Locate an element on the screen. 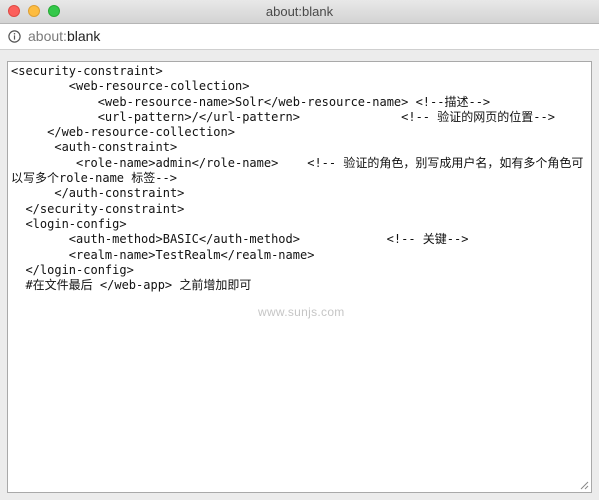 This screenshot has width=599, height=500. code-line: <realm-name>TestRealm</realm-name> is located at coordinates (163, 254).